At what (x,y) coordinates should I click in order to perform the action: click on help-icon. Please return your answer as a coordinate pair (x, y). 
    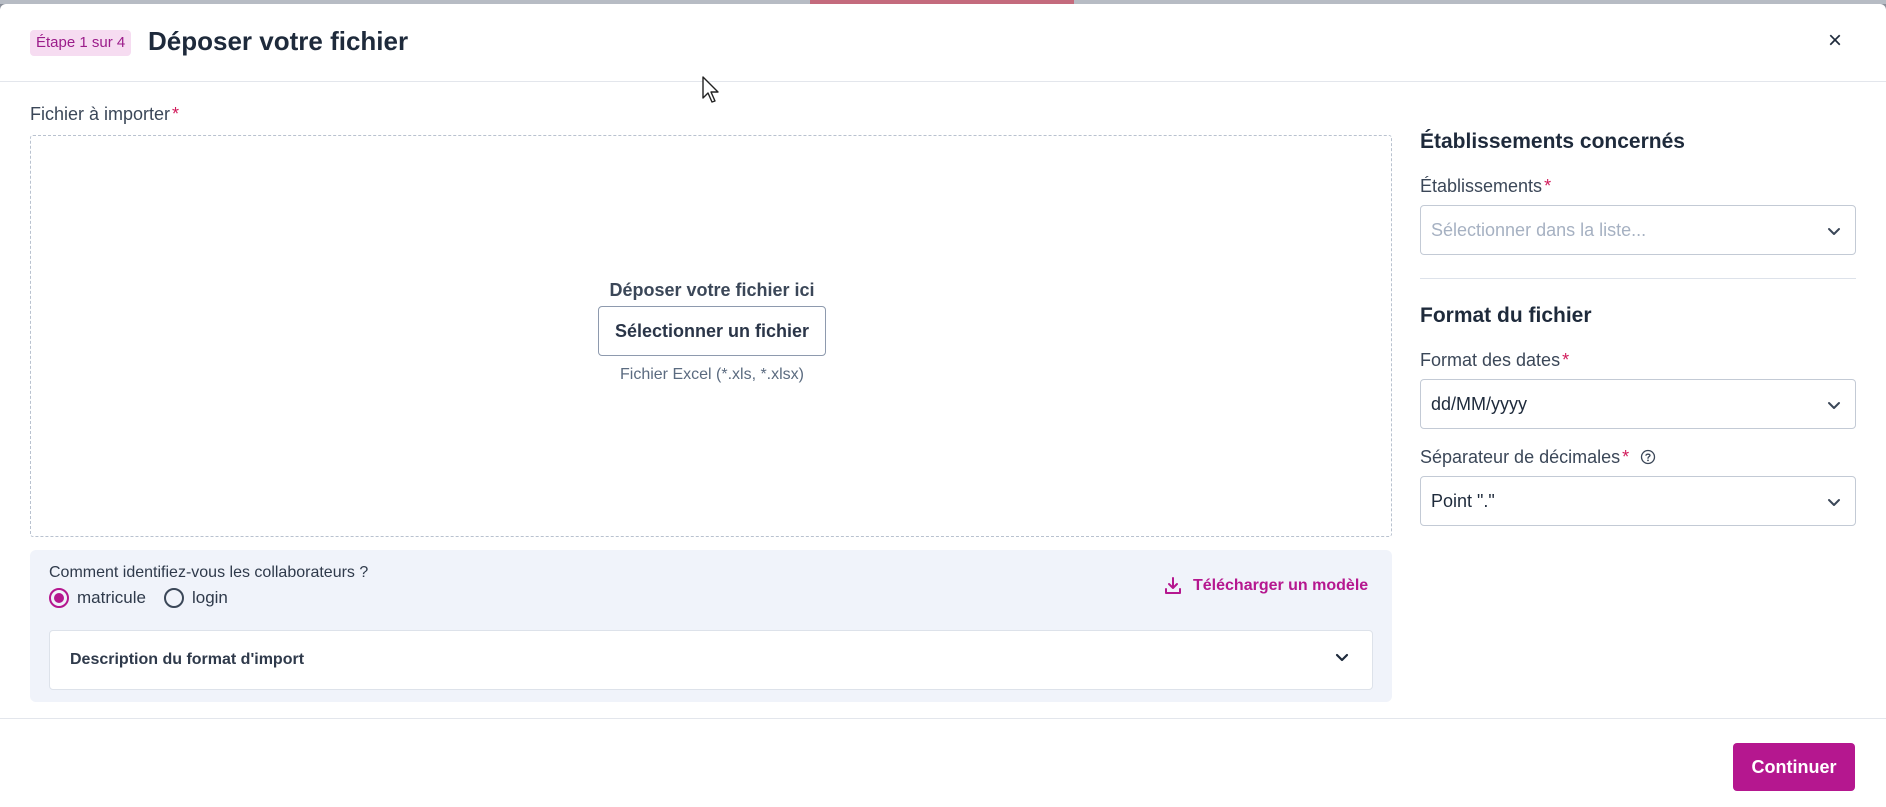
    Looking at the image, I should click on (1648, 457).